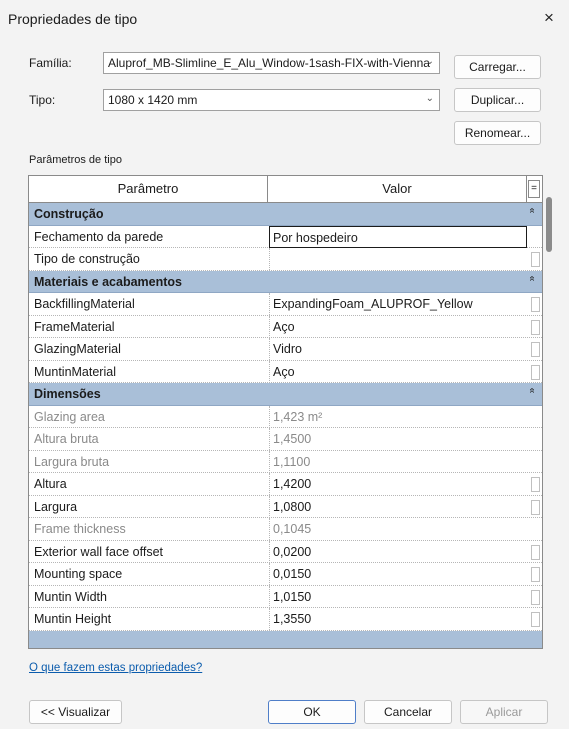 This screenshot has height=729, width=569. Describe the element at coordinates (285, 639) in the screenshot. I see `group-header-partial` at that location.